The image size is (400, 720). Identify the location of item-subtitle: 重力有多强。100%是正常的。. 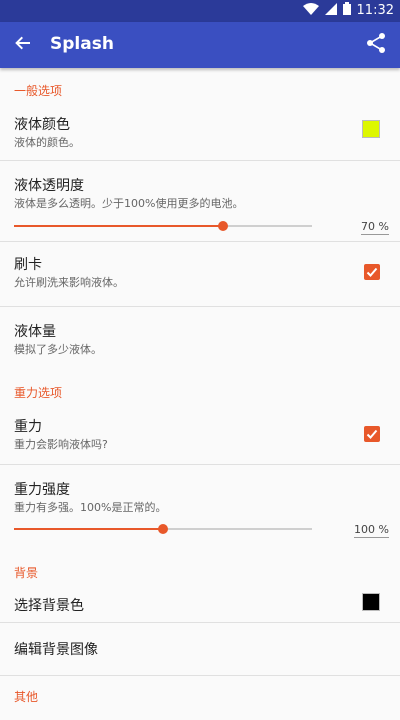
(90, 507).